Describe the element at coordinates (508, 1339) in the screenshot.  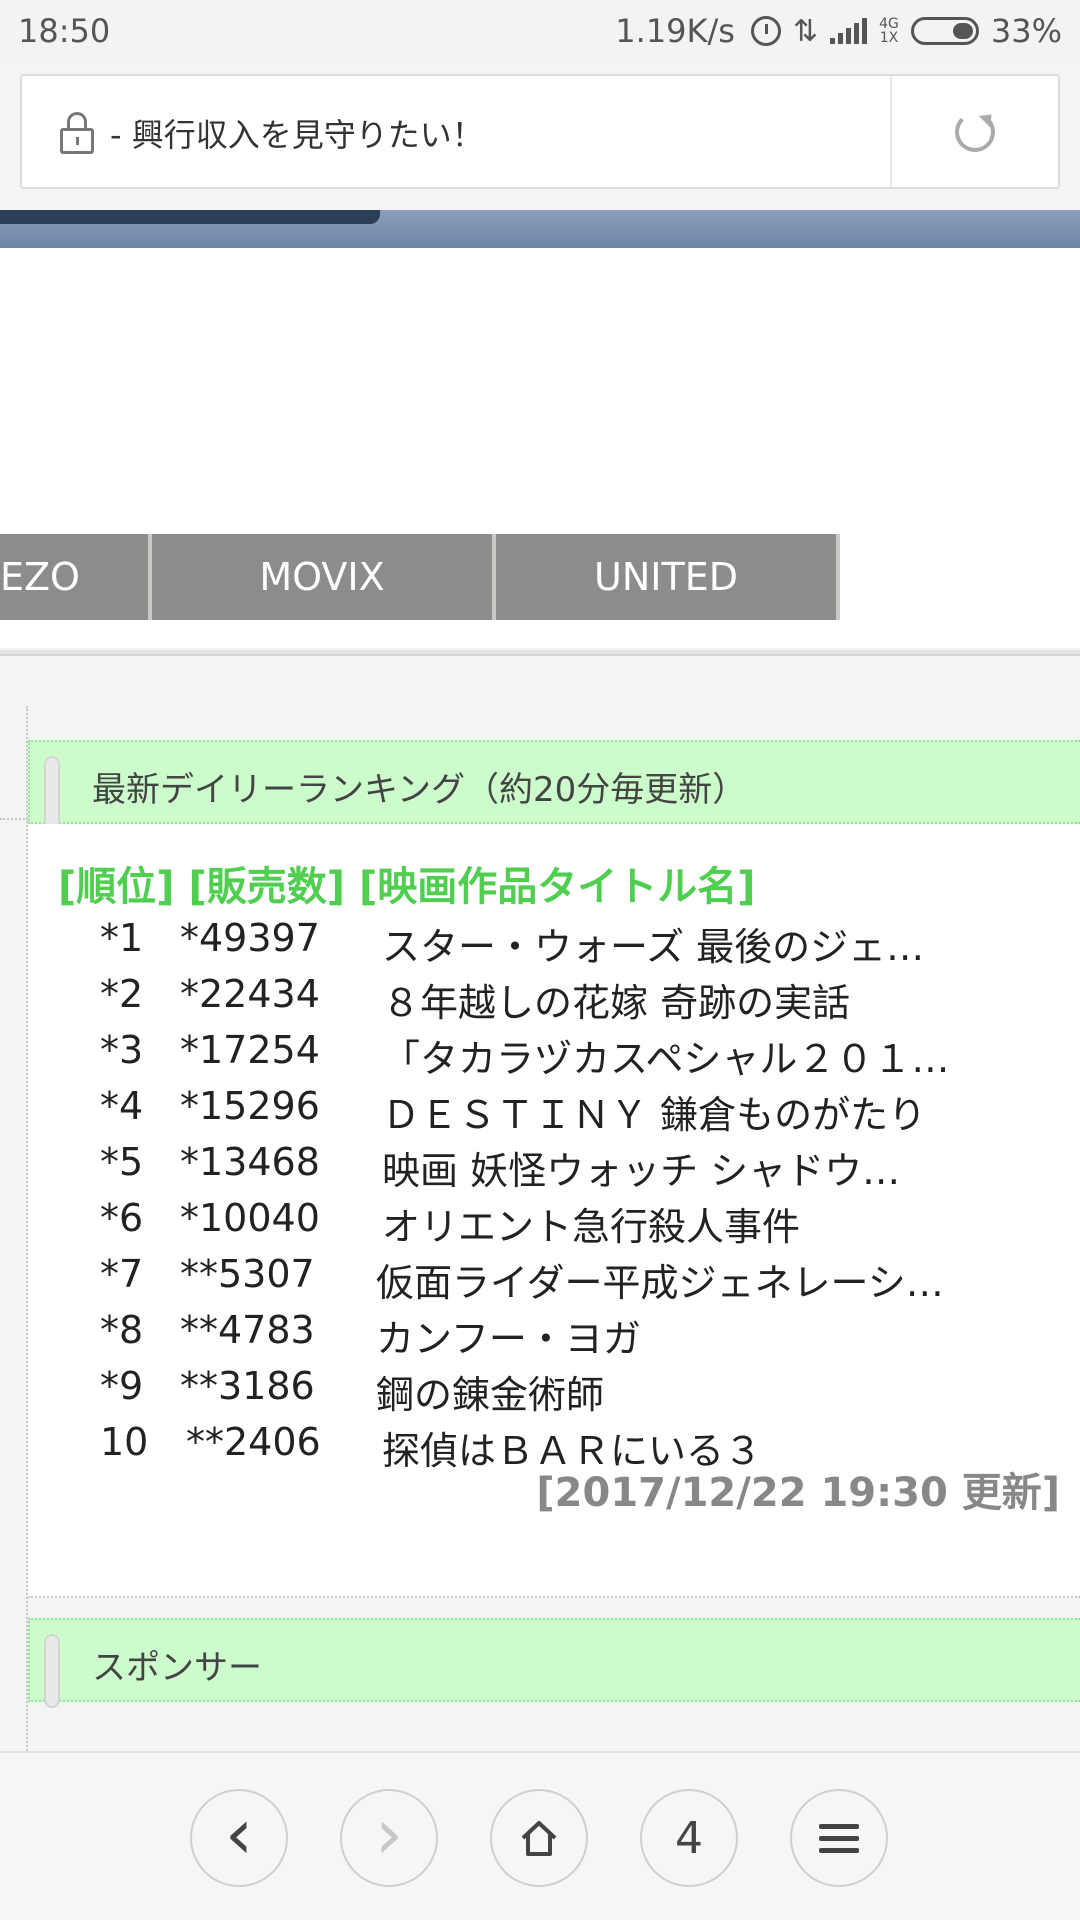
I see `rank-title: カンフー・ヨガ` at that location.